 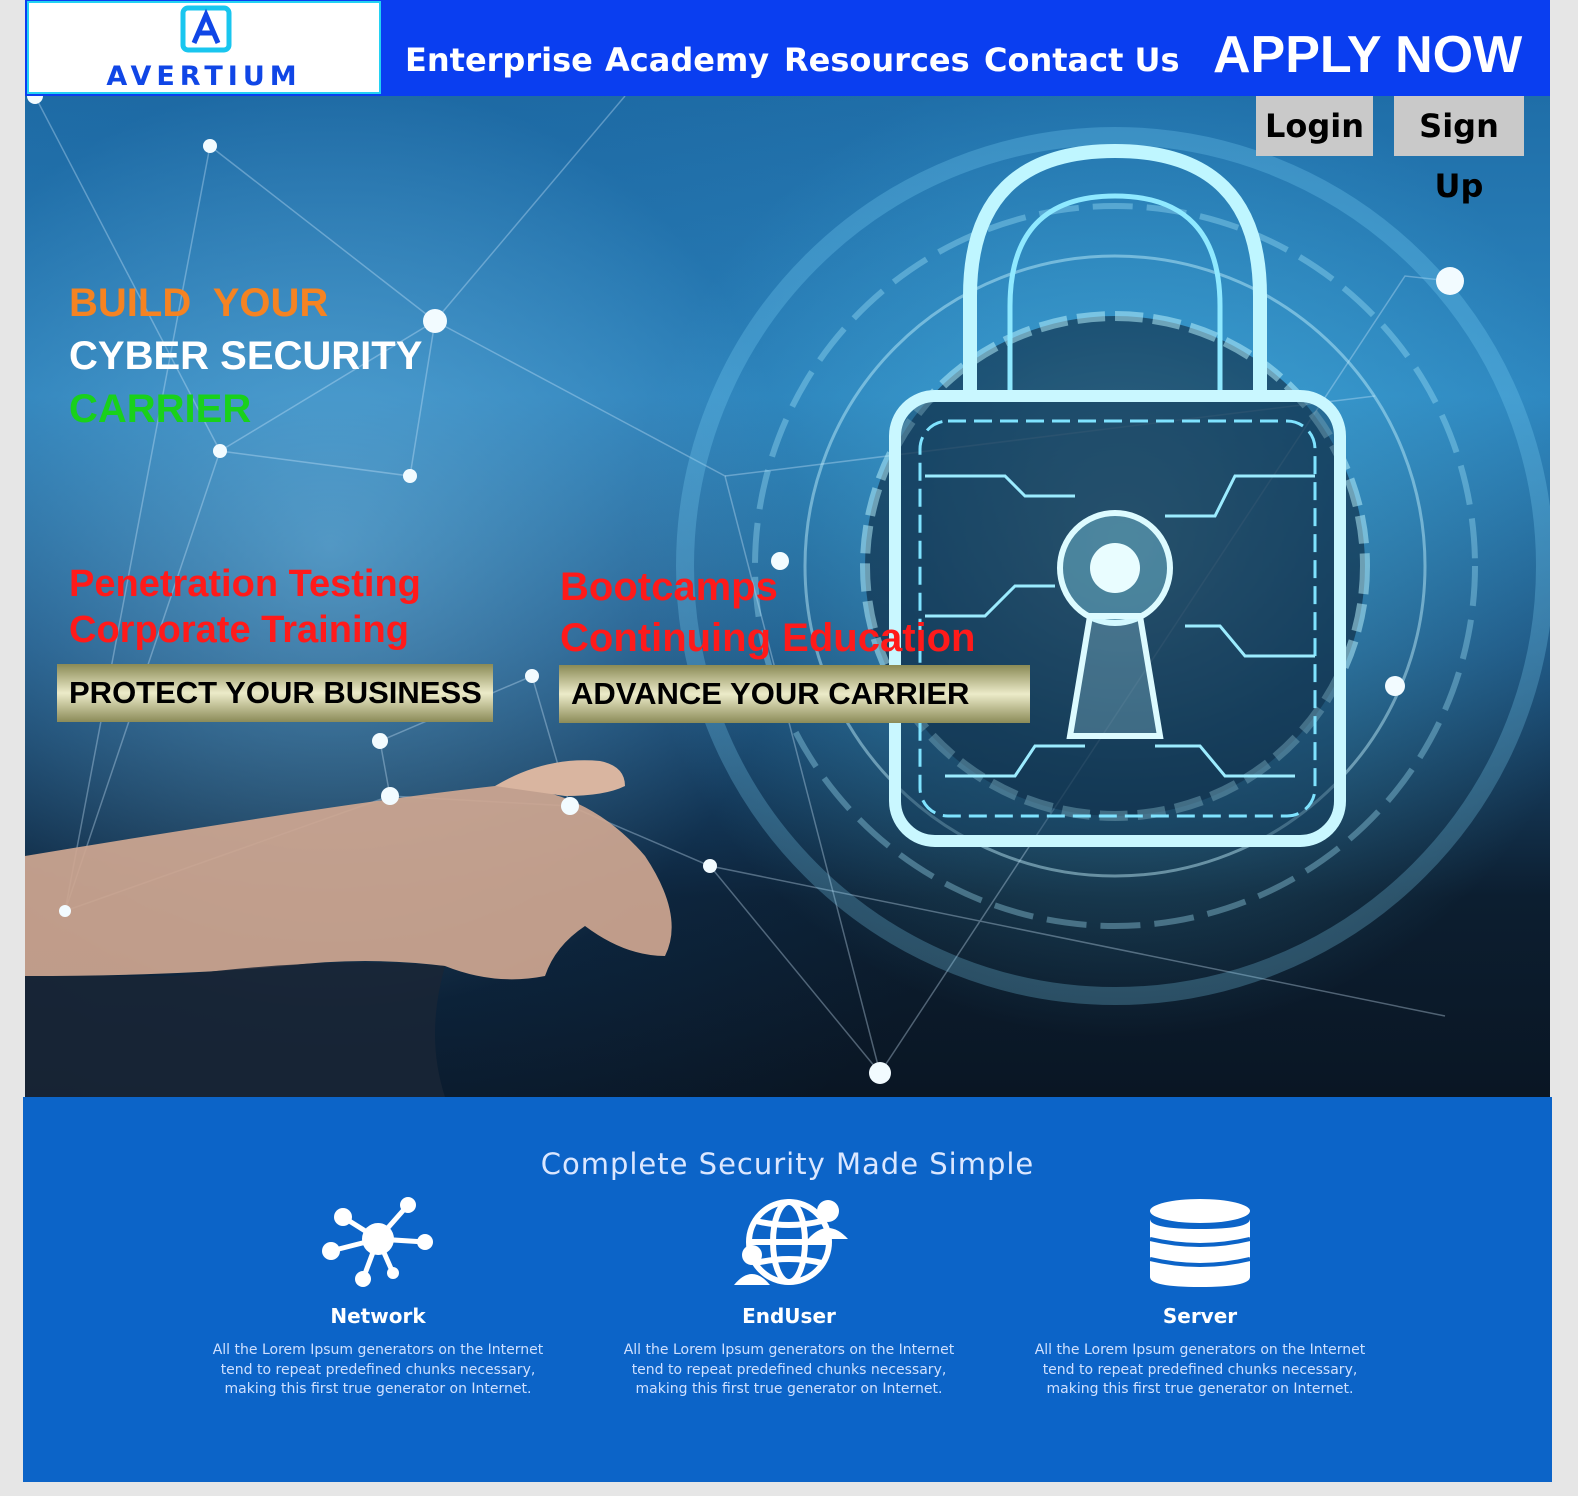 I want to click on service-penetration-testing: Penetration Testing, so click(x=245, y=584).